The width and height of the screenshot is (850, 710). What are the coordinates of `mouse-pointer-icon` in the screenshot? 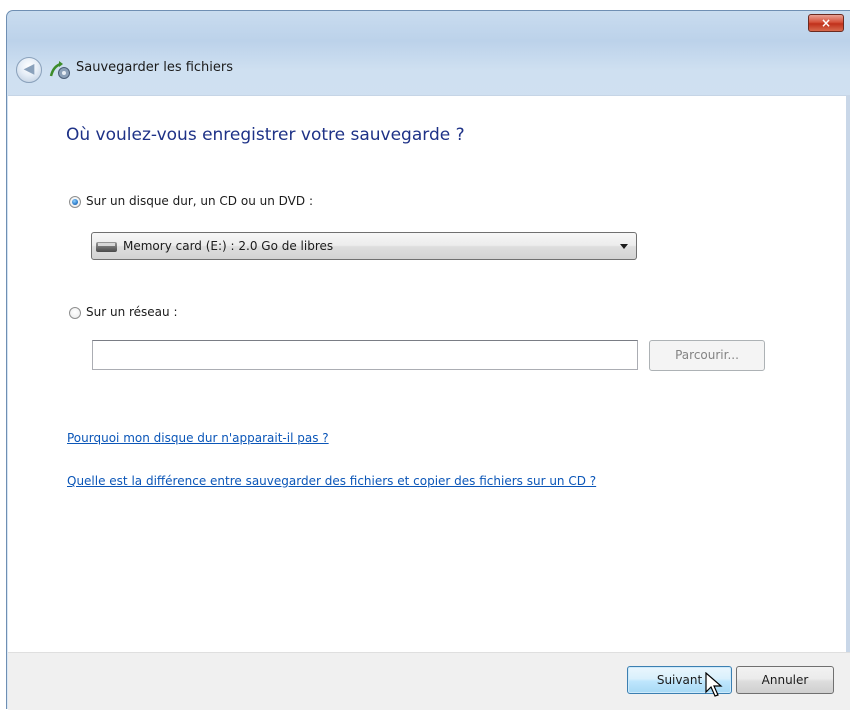 It's located at (714, 684).